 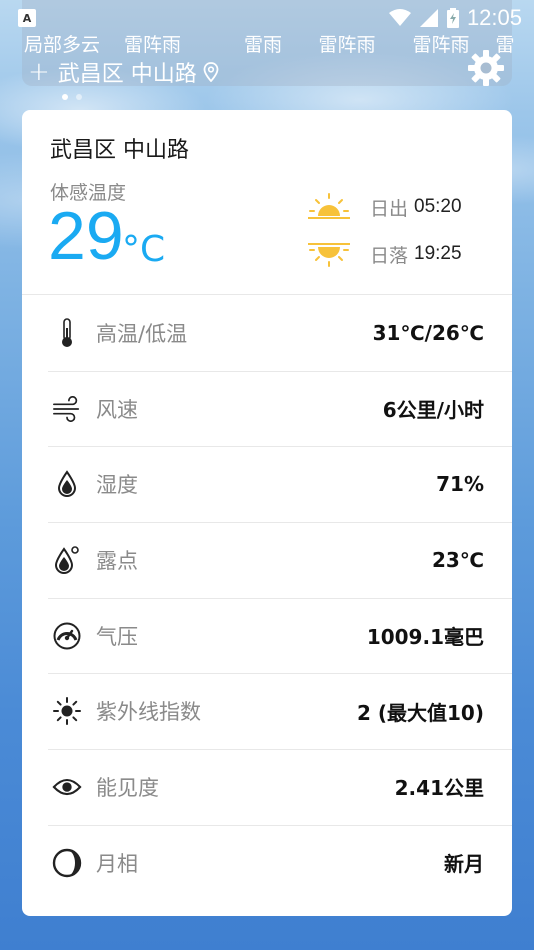 What do you see at coordinates (428, 332) in the screenshot?
I see `detail-value: 31℃/26℃` at bounding box center [428, 332].